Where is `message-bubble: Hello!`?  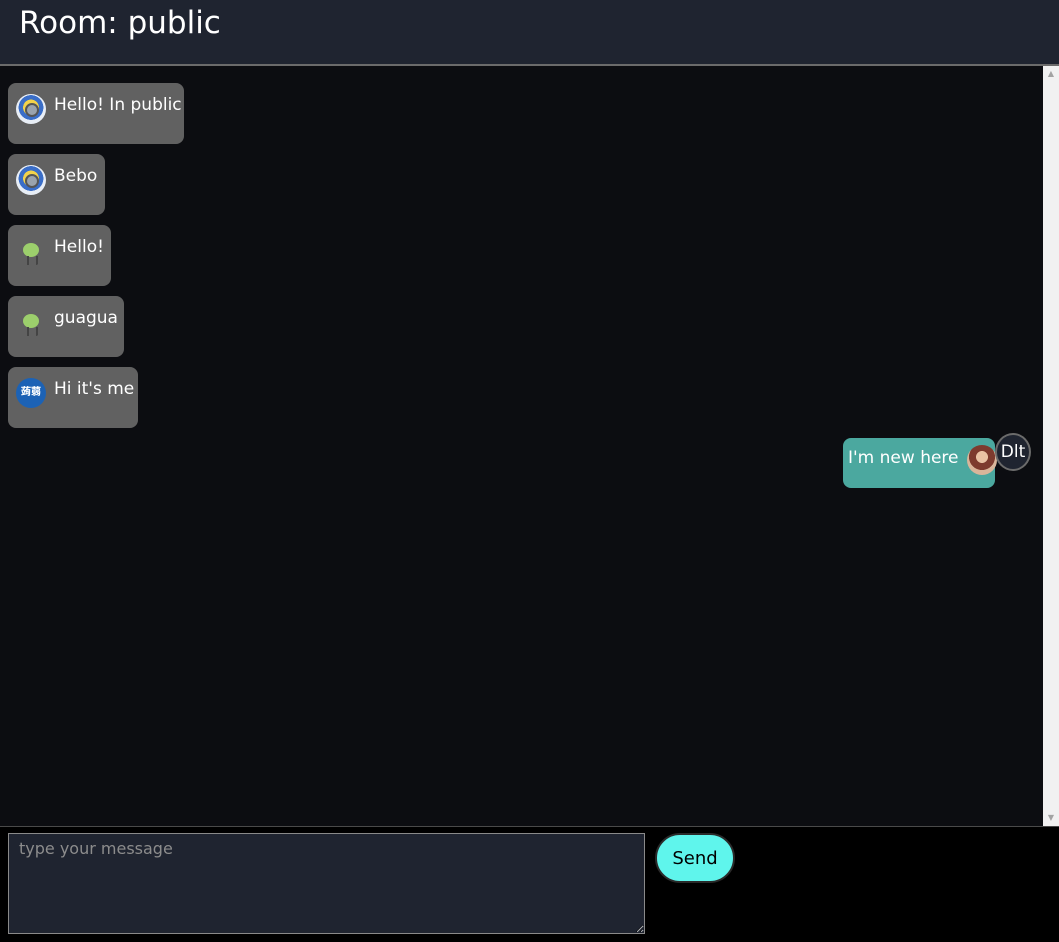
message-bubble: Hello! is located at coordinates (59, 255).